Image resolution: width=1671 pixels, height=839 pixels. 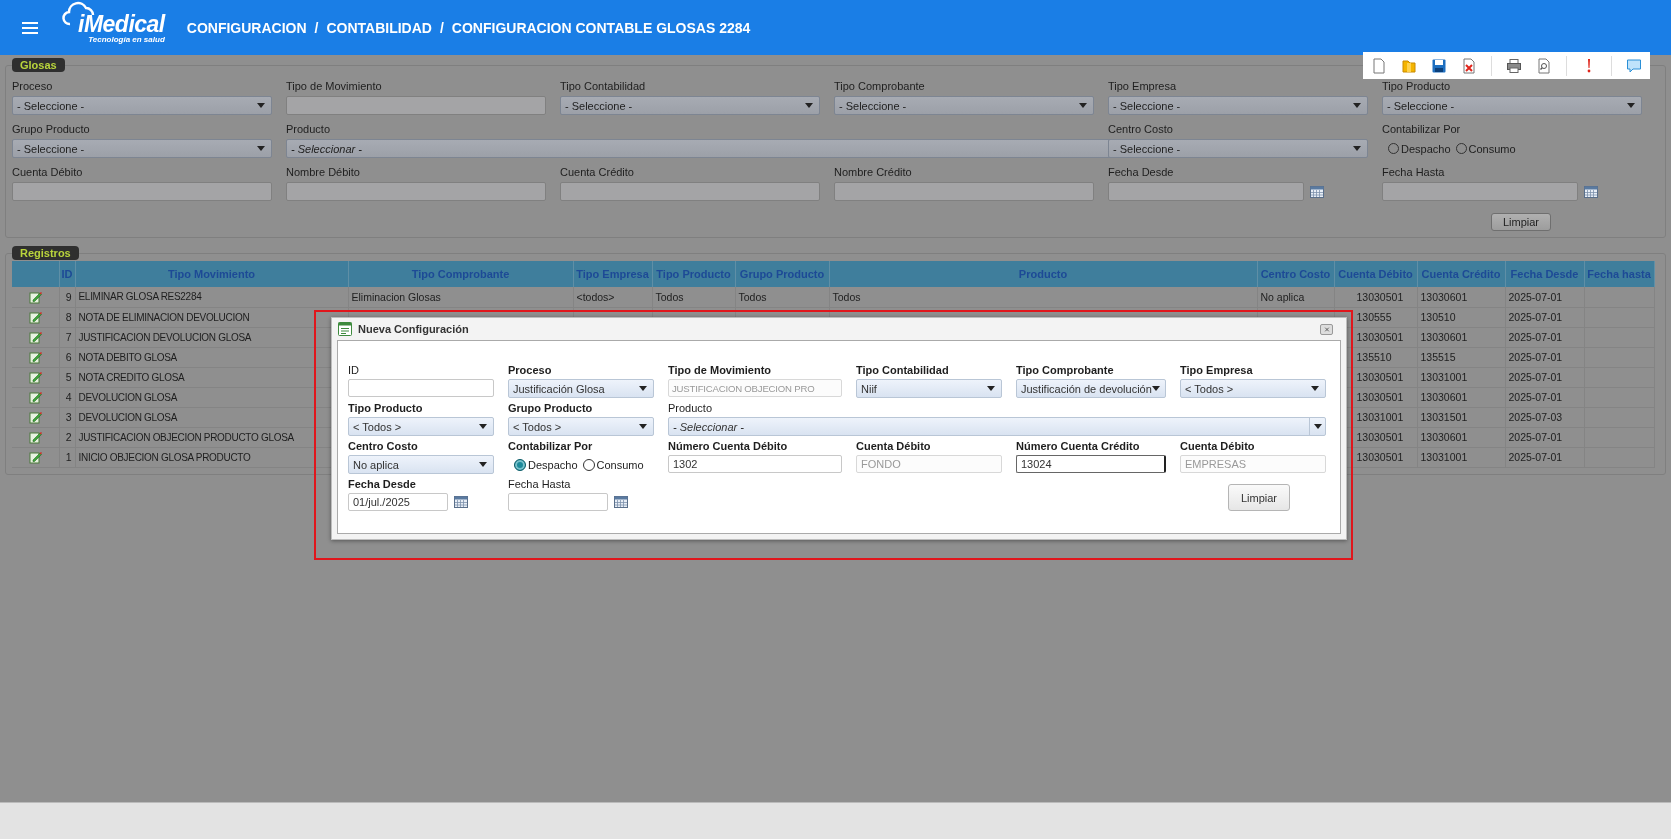 I want to click on table-cell: <todos>, so click(x=612, y=297).